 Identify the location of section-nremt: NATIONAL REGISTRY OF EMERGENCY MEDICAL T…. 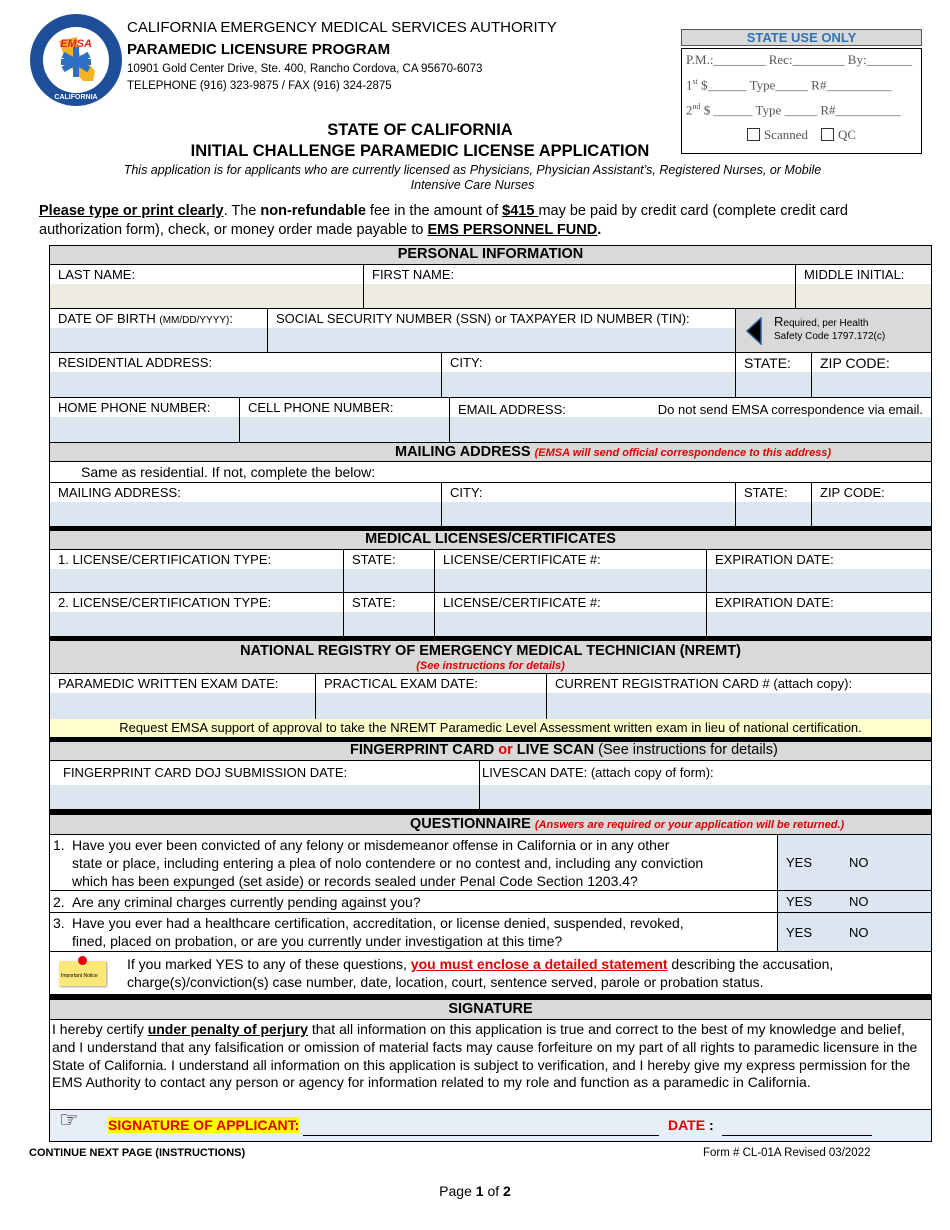
(490, 657).